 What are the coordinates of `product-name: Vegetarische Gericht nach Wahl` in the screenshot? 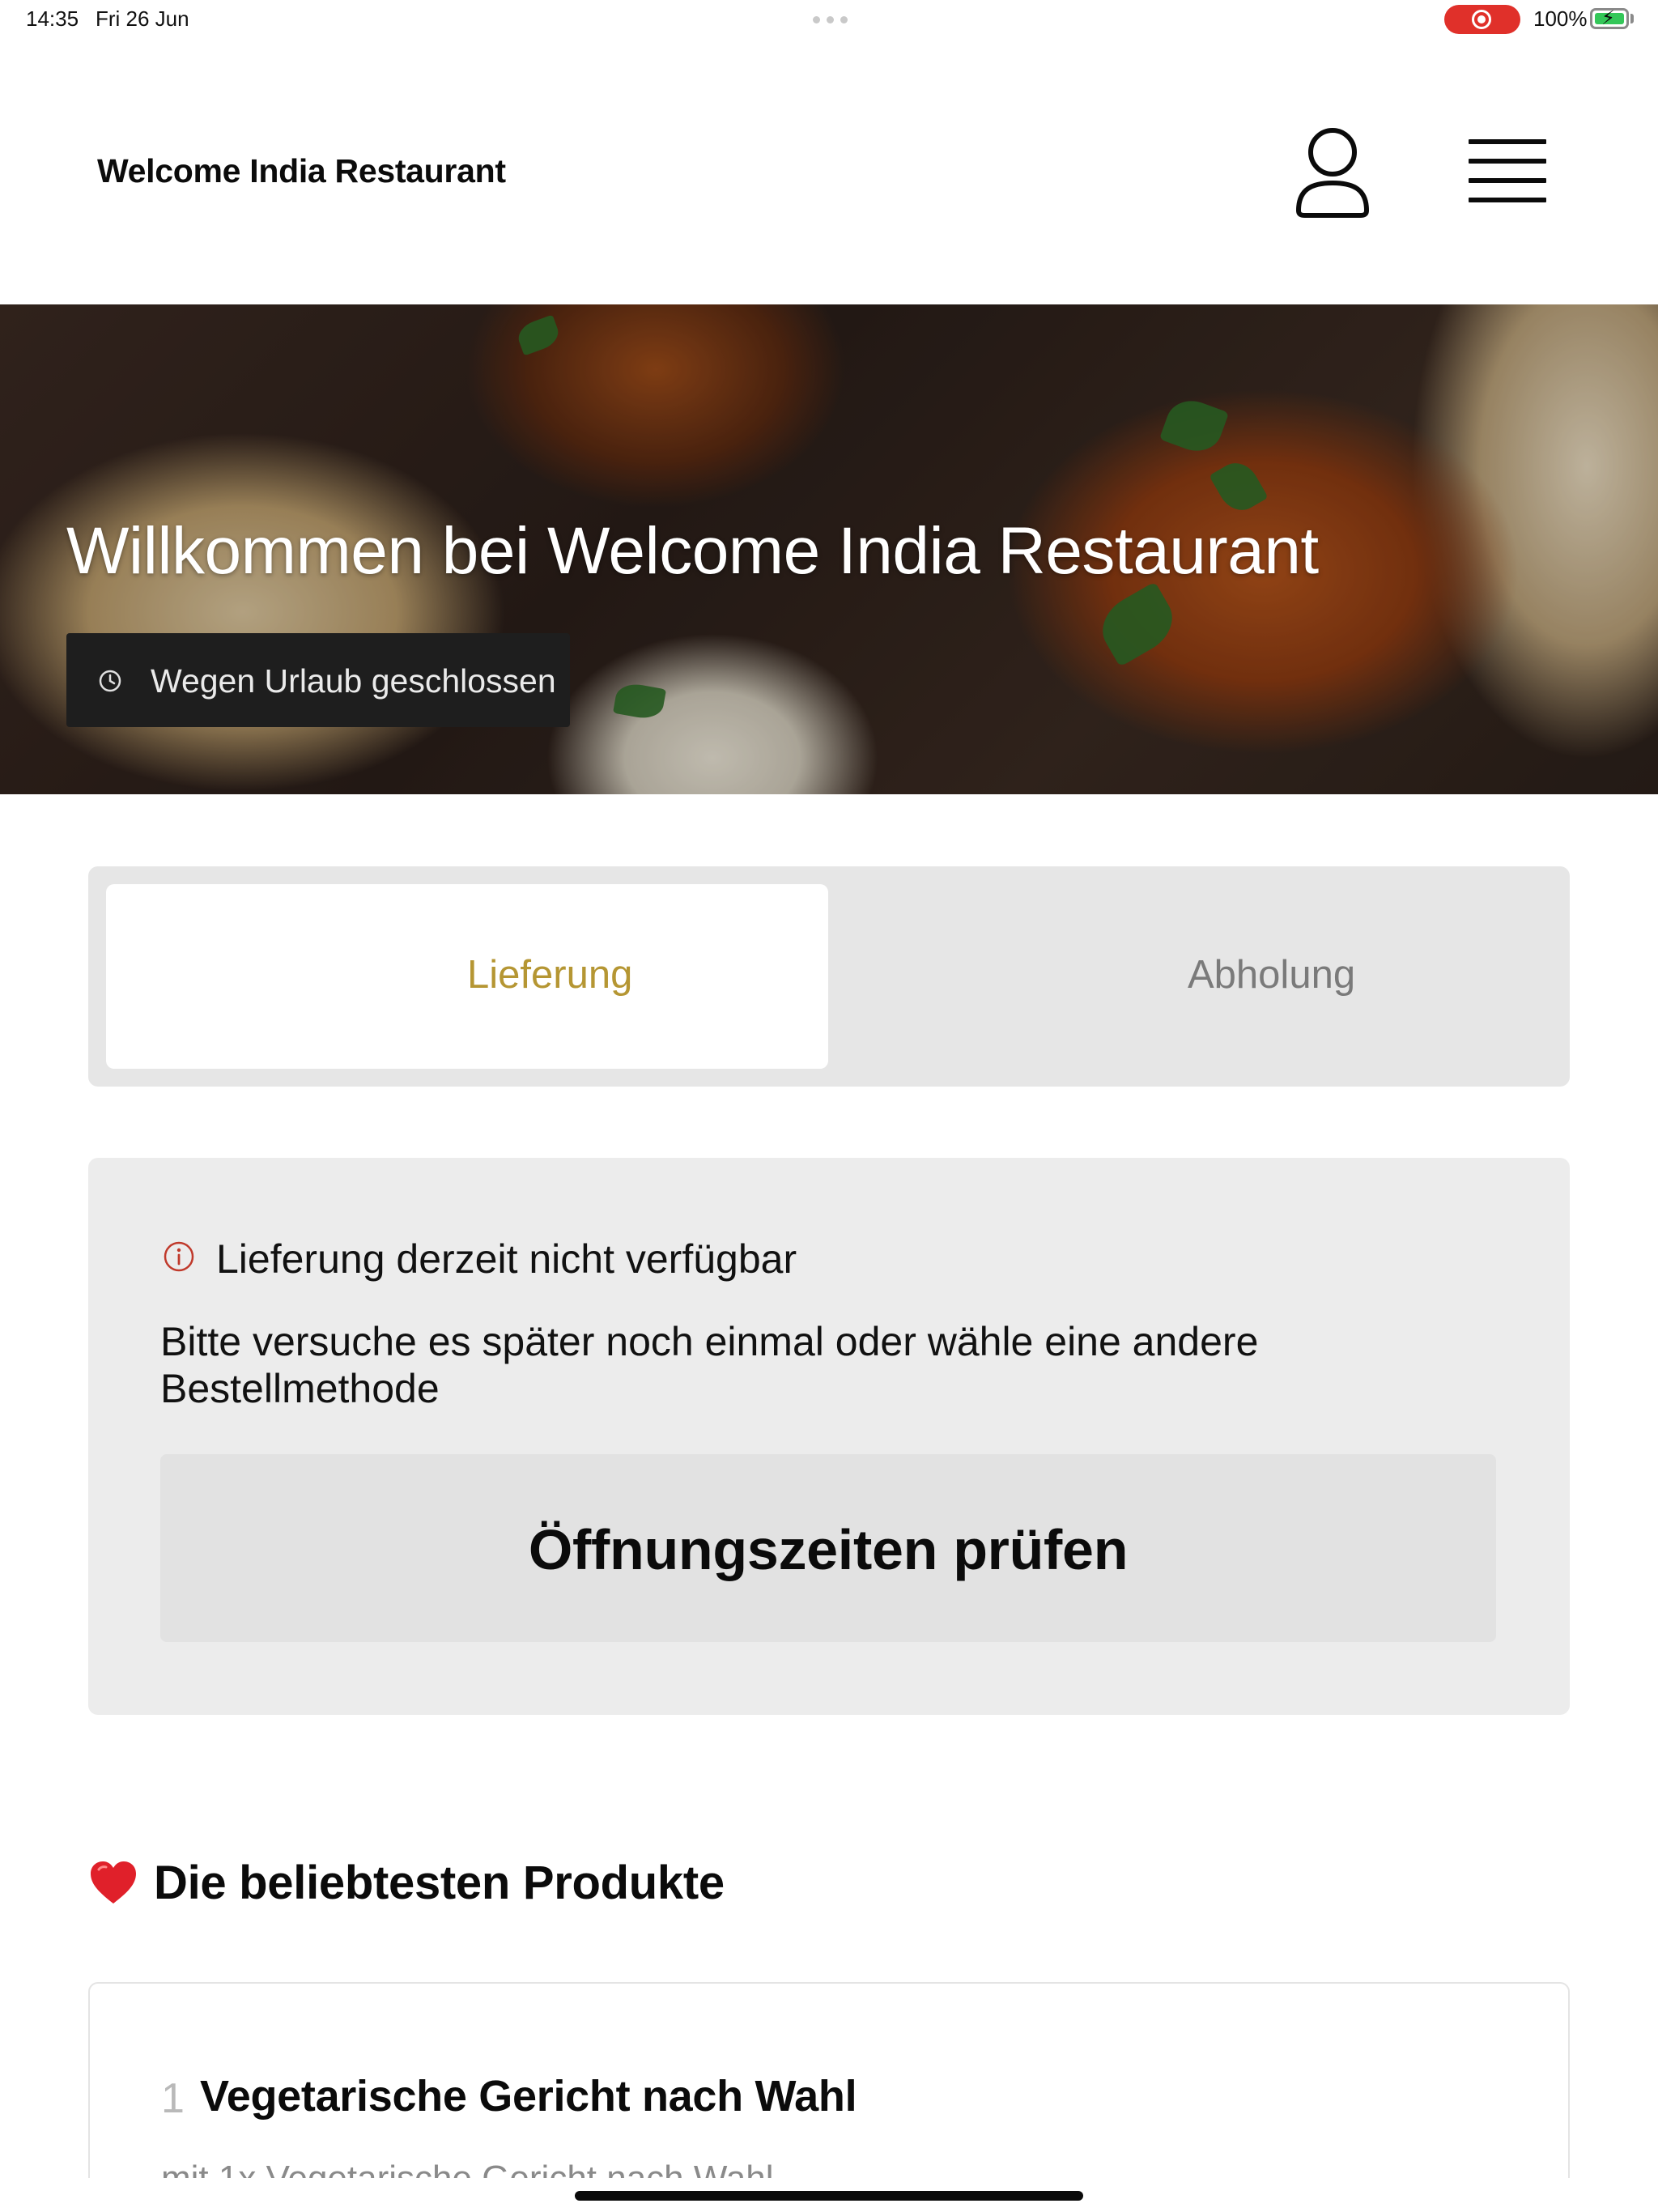 It's located at (528, 2097).